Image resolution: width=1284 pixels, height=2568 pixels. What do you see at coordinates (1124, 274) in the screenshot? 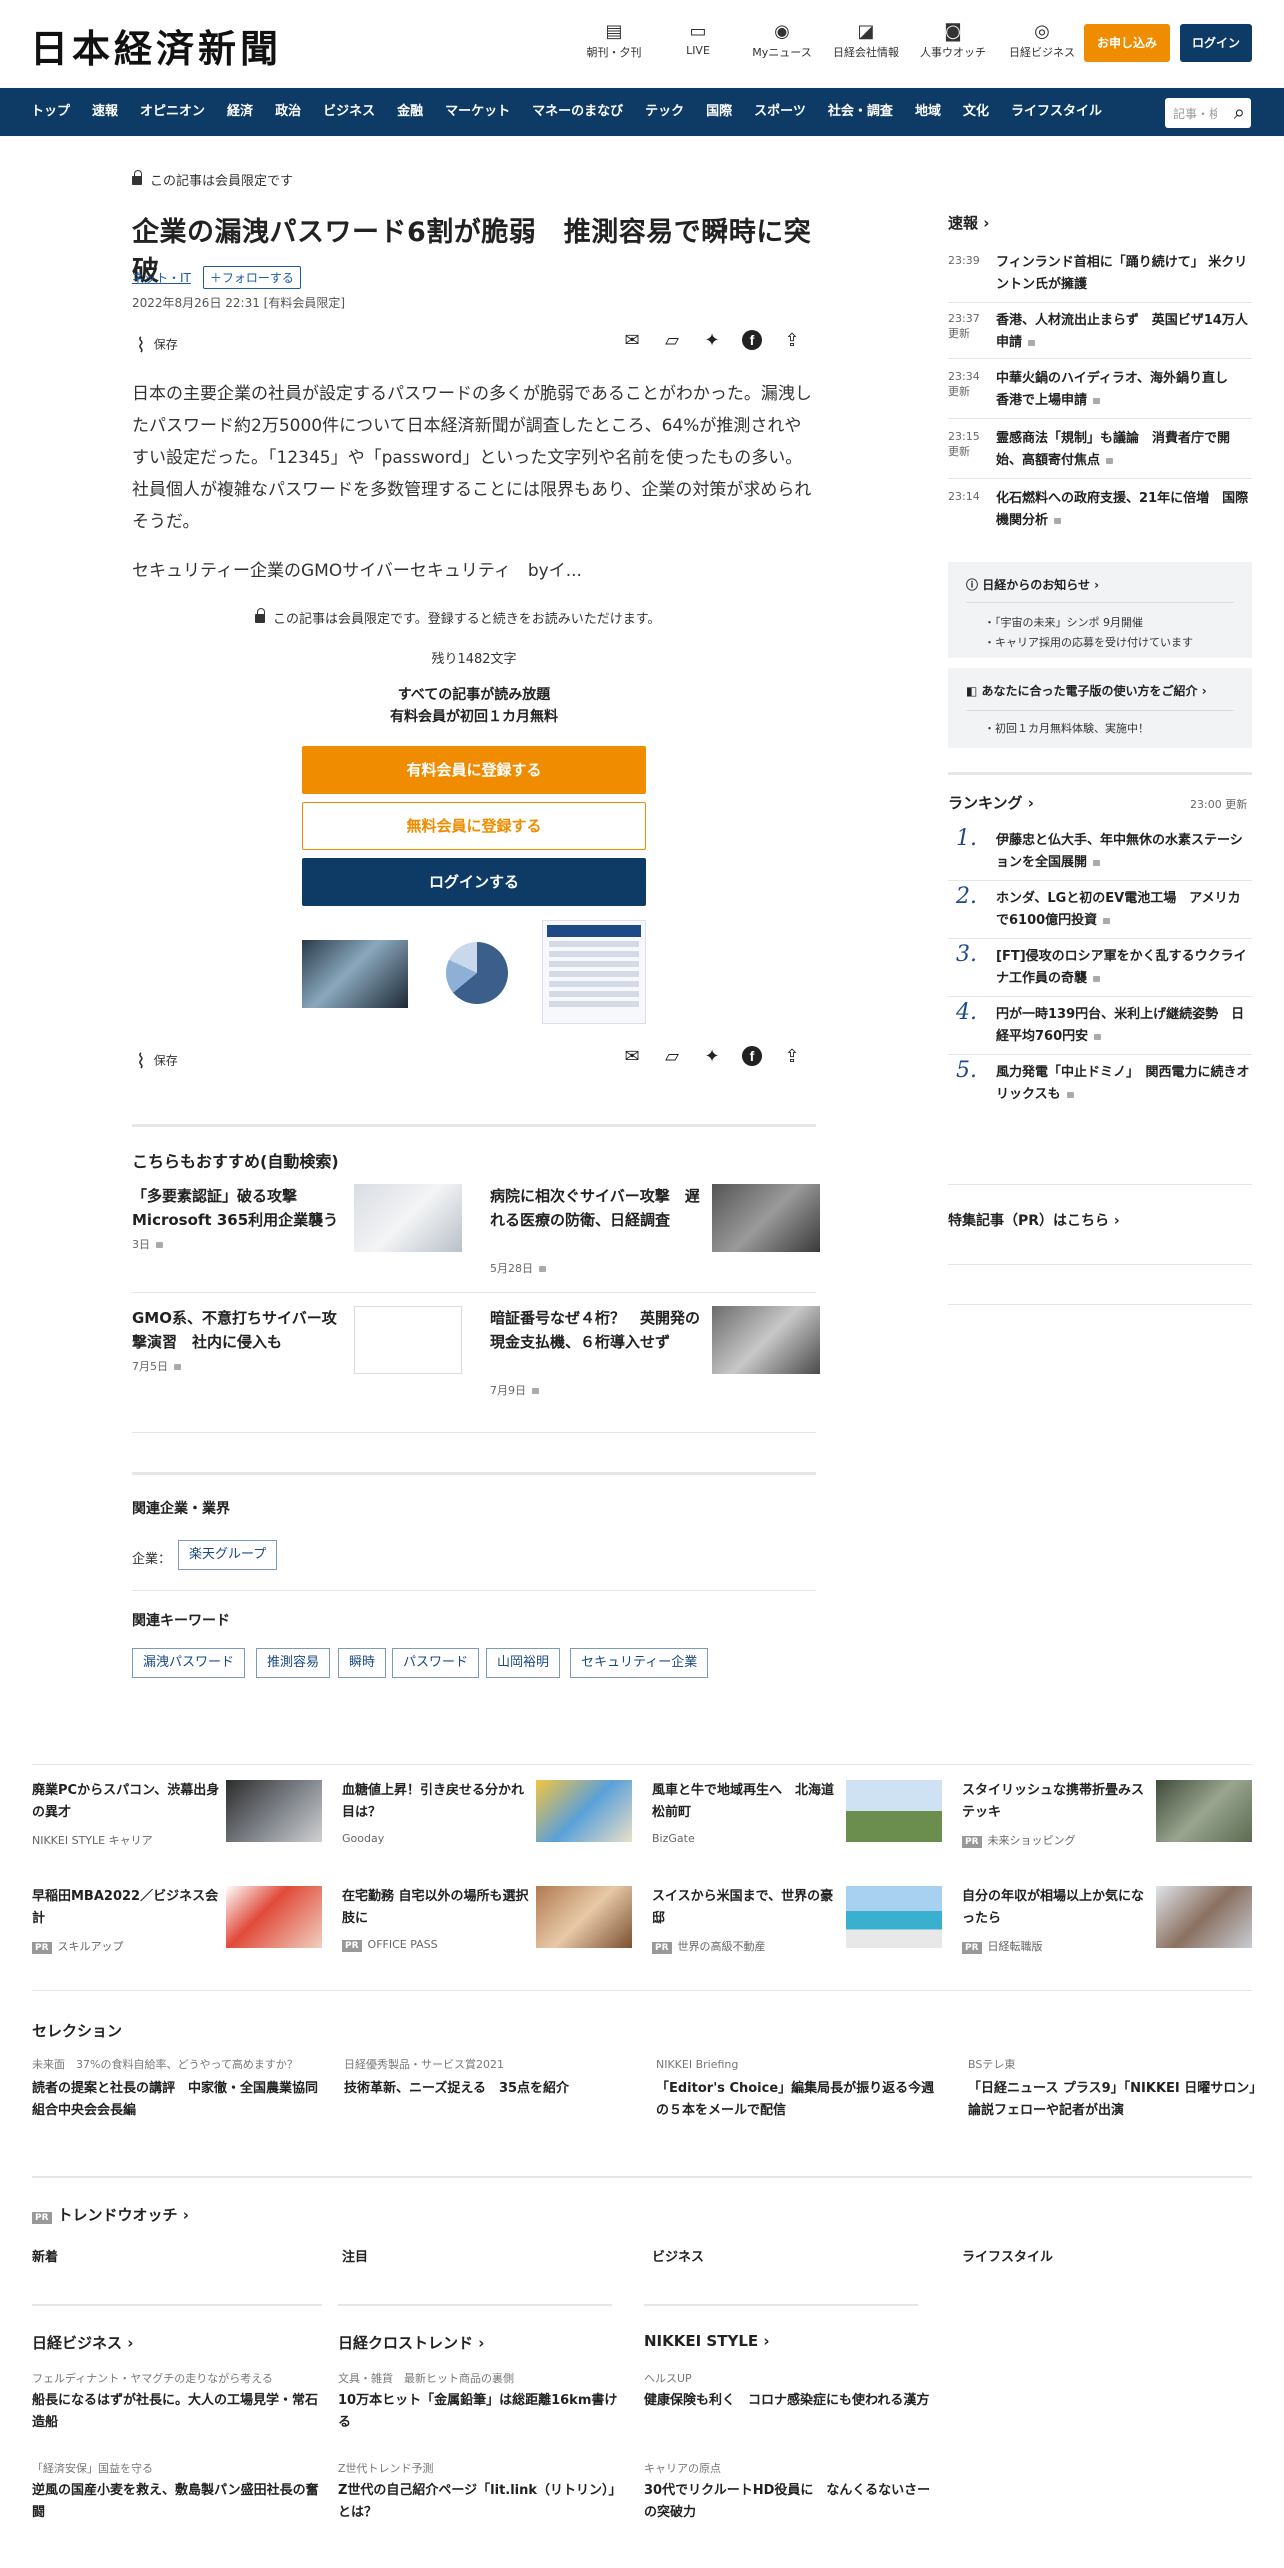
I see `breaking-item: フィンランド首相に「踊り続けて」 米クリントン氏が擁護` at bounding box center [1124, 274].